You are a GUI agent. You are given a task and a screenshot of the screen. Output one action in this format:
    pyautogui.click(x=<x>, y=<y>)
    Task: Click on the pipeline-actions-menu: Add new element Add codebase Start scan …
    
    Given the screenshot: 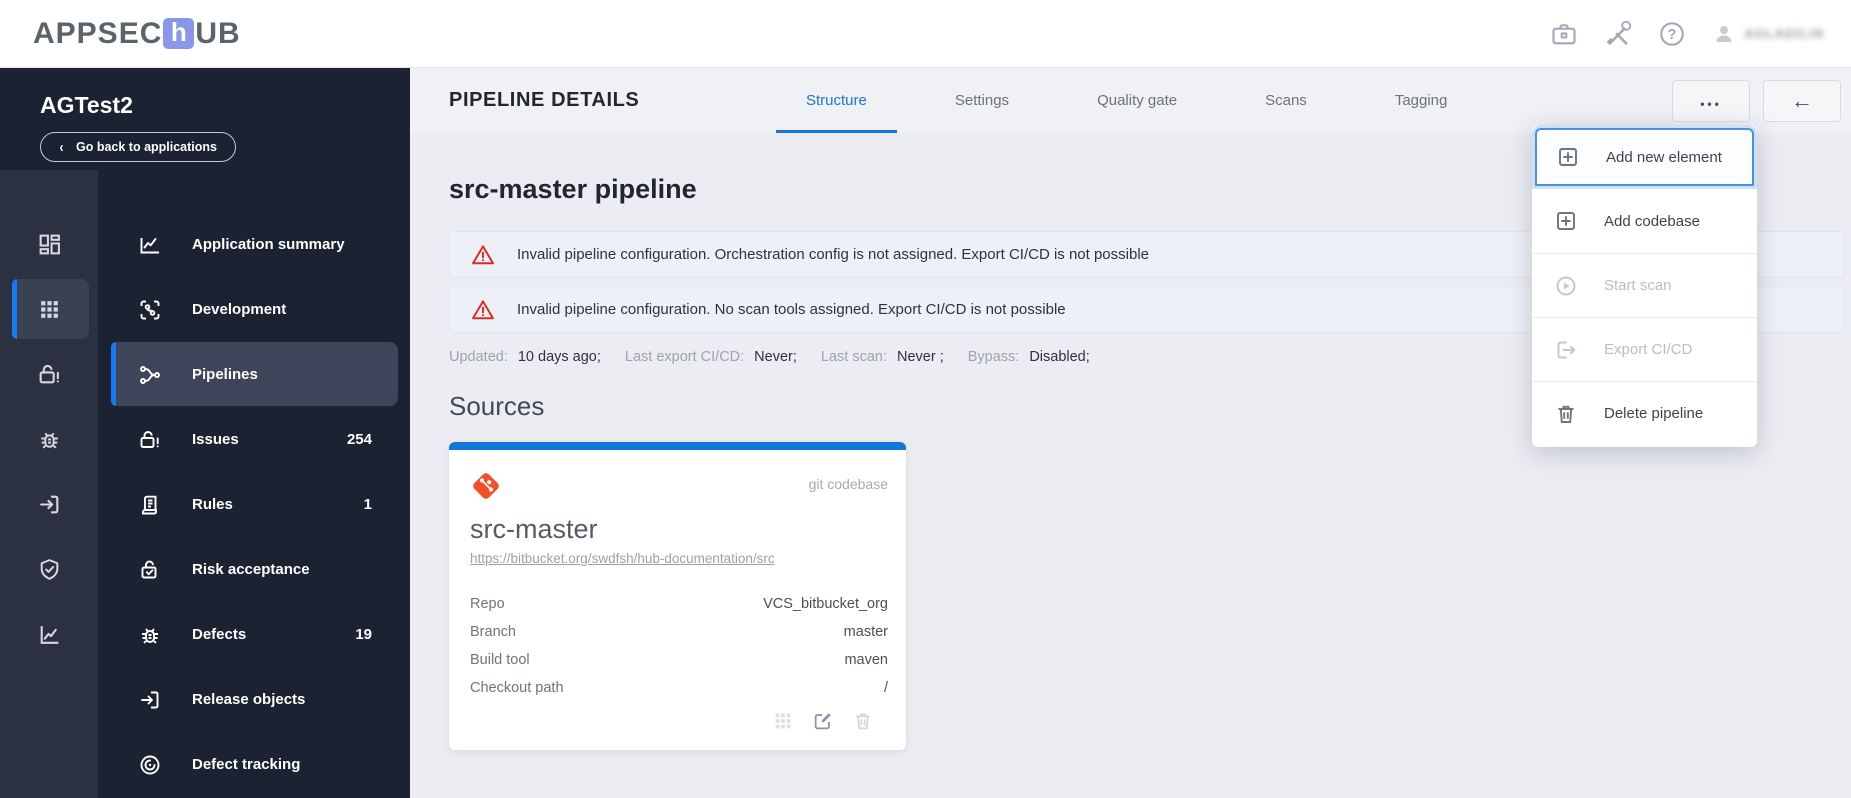 What is the action you would take?
    pyautogui.click(x=1644, y=286)
    